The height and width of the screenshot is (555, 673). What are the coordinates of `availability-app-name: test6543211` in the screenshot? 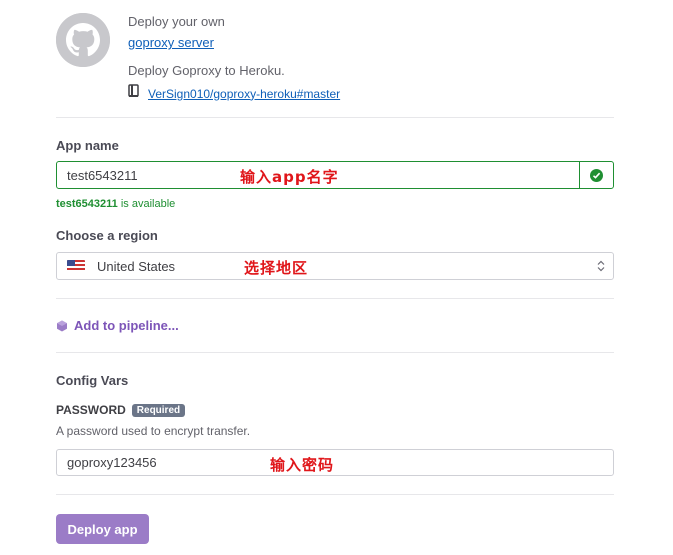 It's located at (87, 204).